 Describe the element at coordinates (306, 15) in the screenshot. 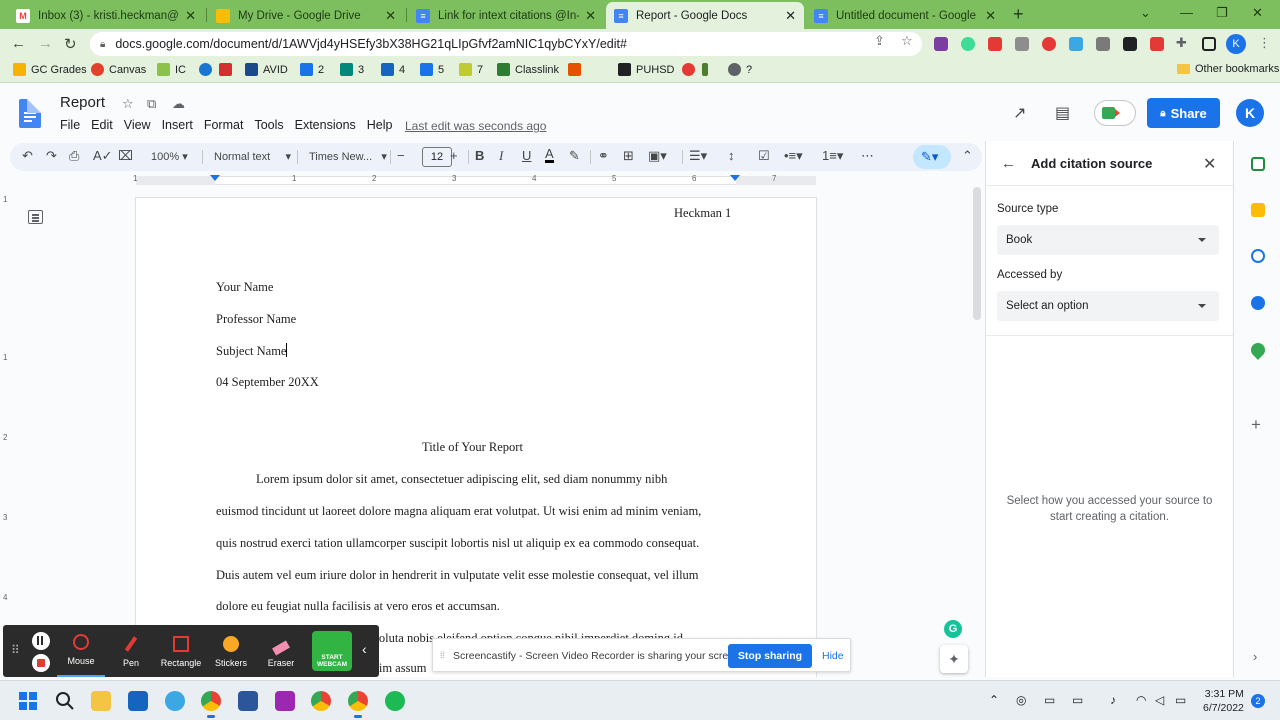

I see `tab-drive: My Drive - Google Drive ✕` at that location.